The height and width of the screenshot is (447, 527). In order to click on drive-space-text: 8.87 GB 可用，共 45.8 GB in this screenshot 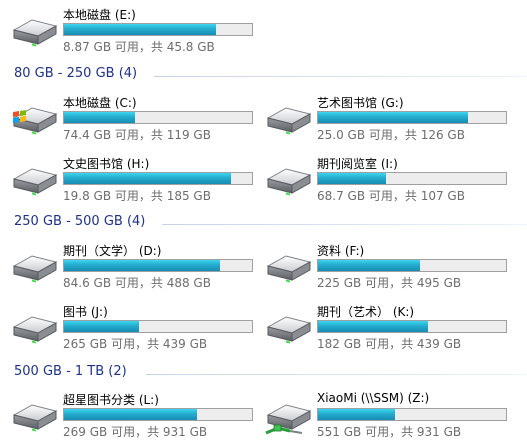, I will do `click(139, 47)`.